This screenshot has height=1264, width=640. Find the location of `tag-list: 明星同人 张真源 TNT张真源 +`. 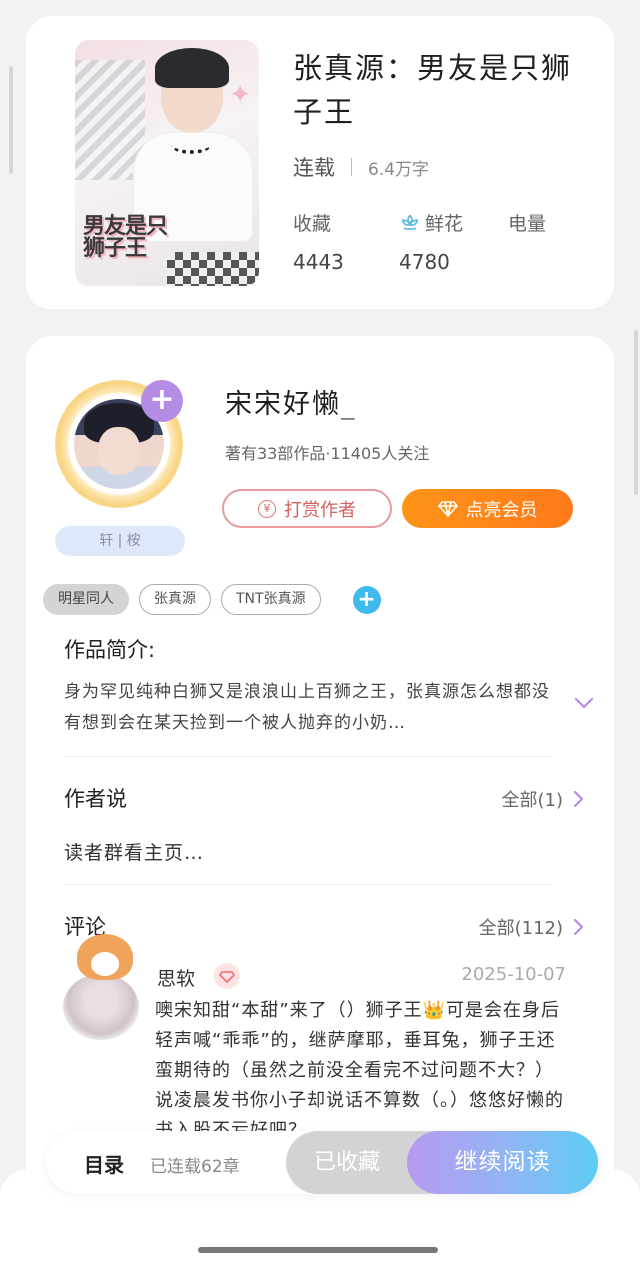

tag-list: 明星同人 张真源 TNT张真源 + is located at coordinates (212, 599).